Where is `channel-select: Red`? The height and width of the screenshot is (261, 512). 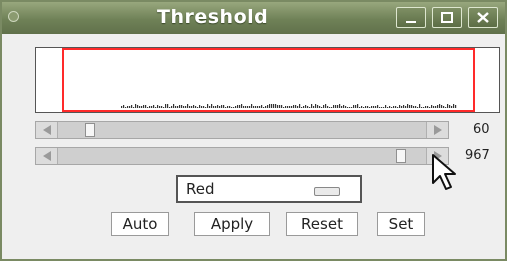
channel-select: Red is located at coordinates (269, 189).